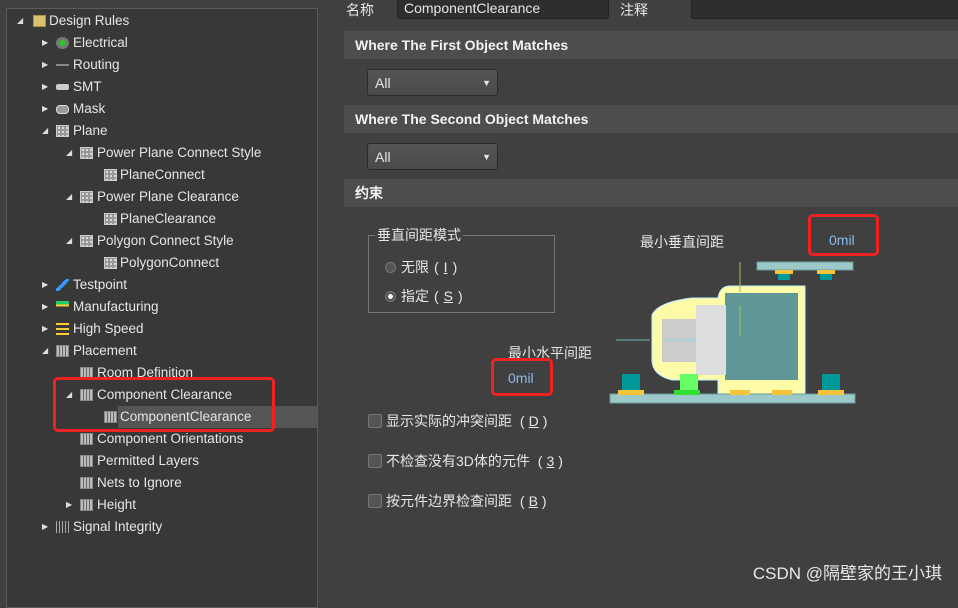 The height and width of the screenshot is (608, 958). Describe the element at coordinates (162, 65) in the screenshot. I see `tree-item: ▶ Routing` at that location.